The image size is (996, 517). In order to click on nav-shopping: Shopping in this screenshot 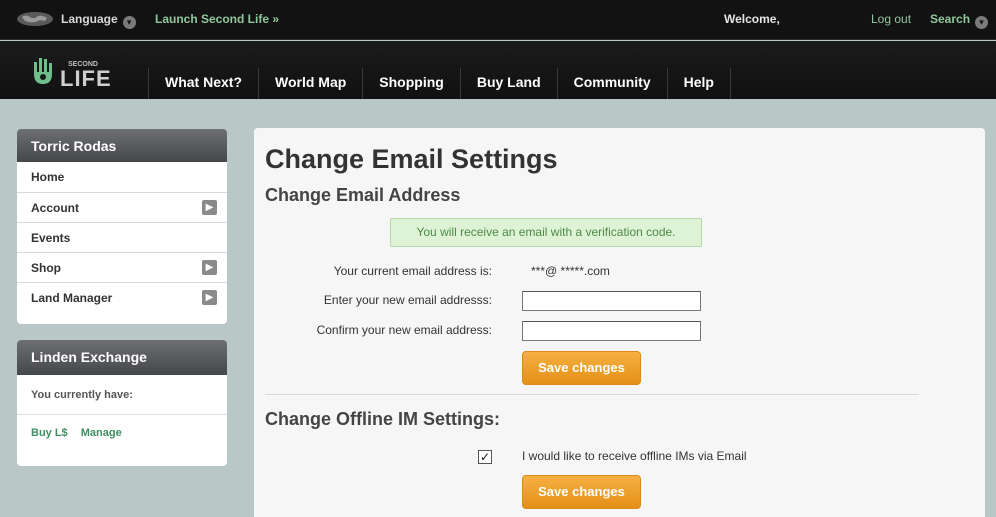, I will do `click(411, 83)`.